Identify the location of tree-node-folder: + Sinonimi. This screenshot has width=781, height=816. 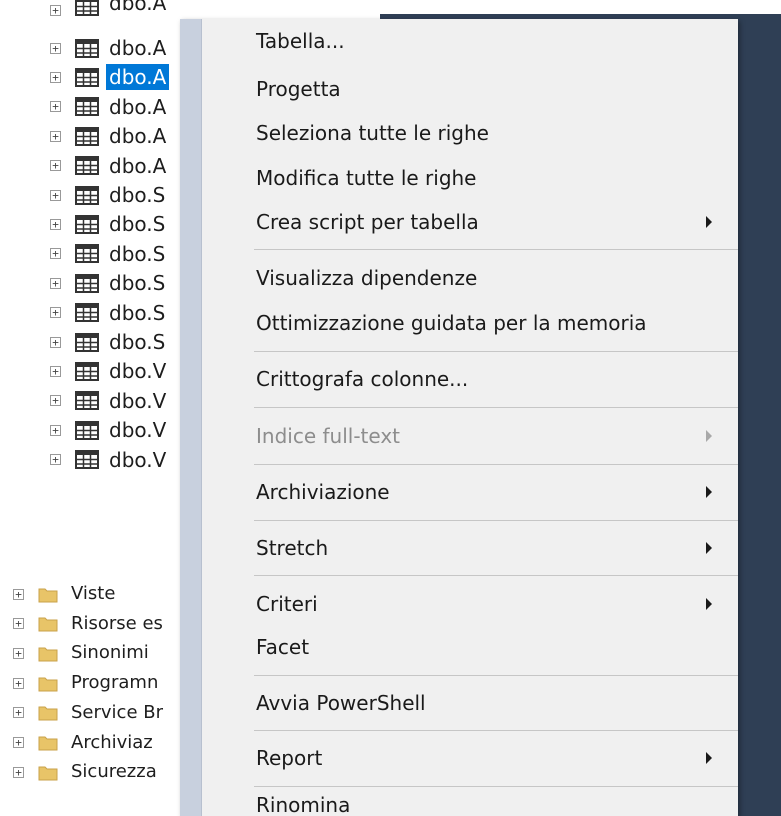
(82, 653).